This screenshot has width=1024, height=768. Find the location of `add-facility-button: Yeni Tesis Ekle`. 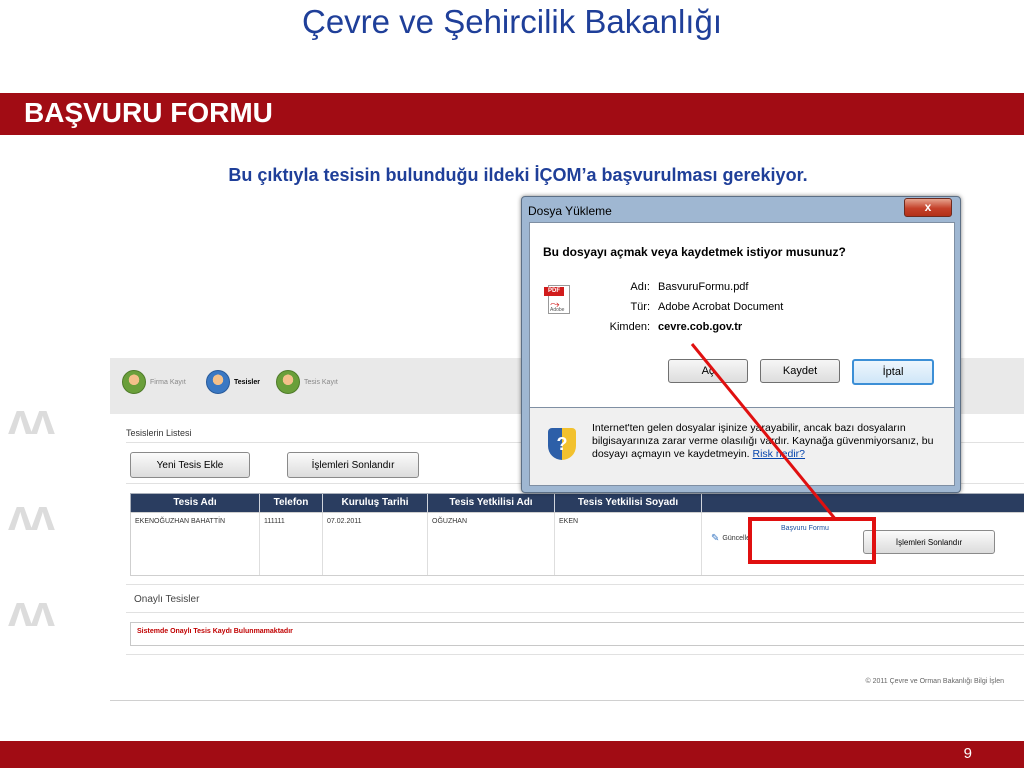

add-facility-button: Yeni Tesis Ekle is located at coordinates (190, 465).